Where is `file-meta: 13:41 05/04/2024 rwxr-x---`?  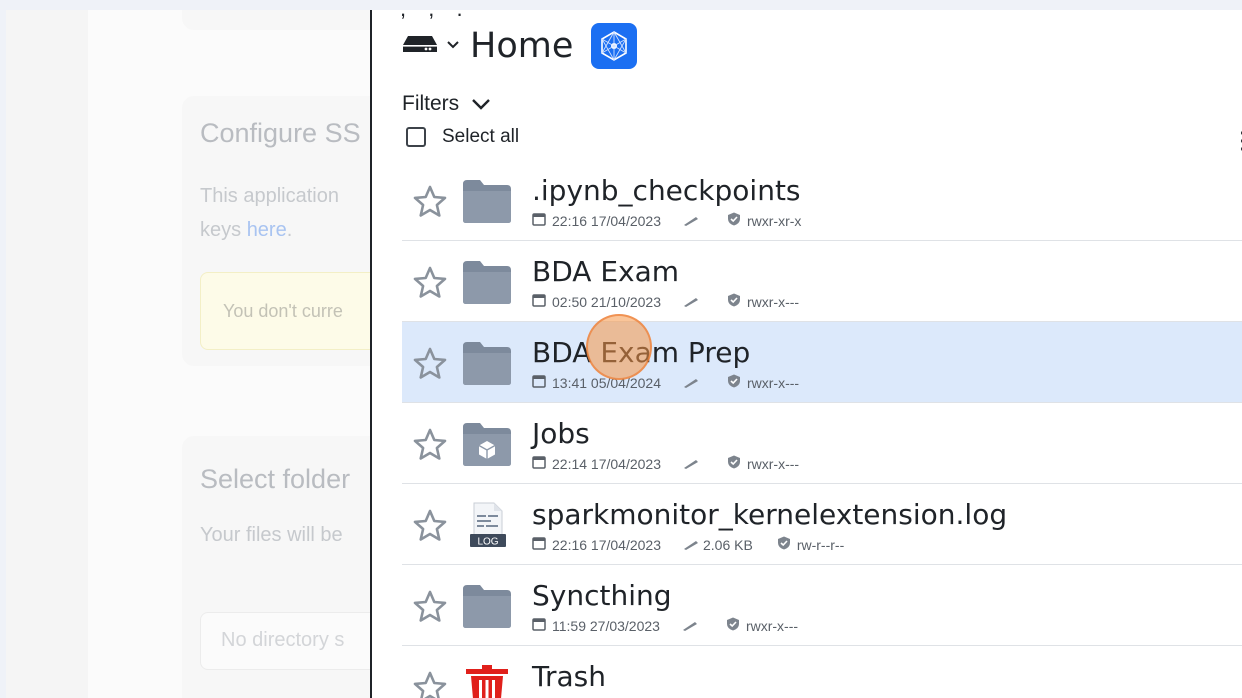 file-meta: 13:41 05/04/2024 rwxr-x--- is located at coordinates (665, 382).